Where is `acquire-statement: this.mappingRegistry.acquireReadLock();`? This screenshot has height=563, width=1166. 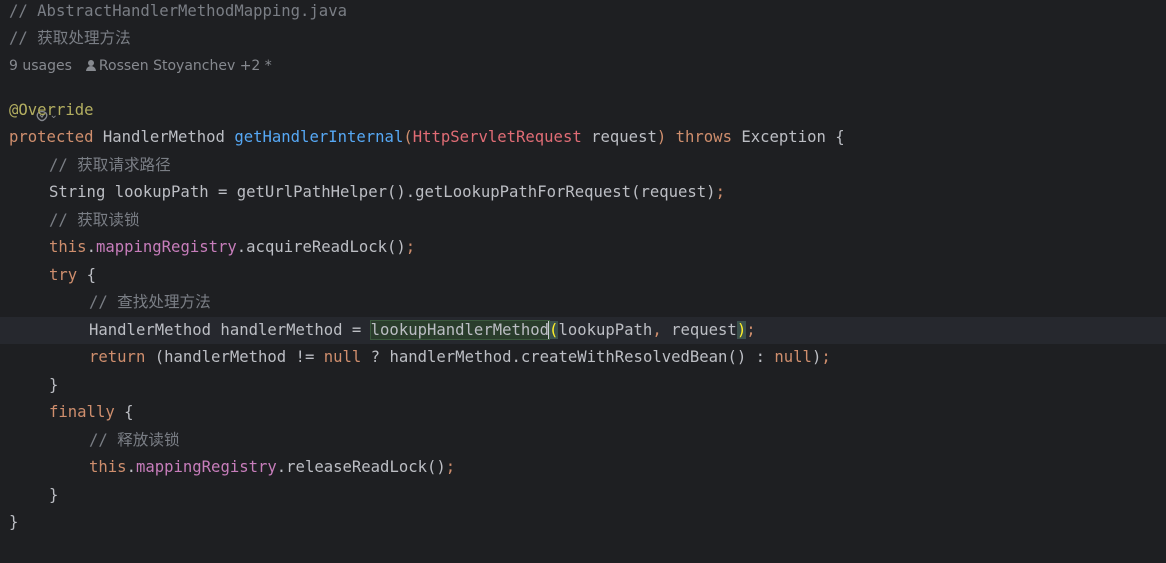
acquire-statement: this.mappingRegistry.acquireReadLock(); is located at coordinates (232, 247).